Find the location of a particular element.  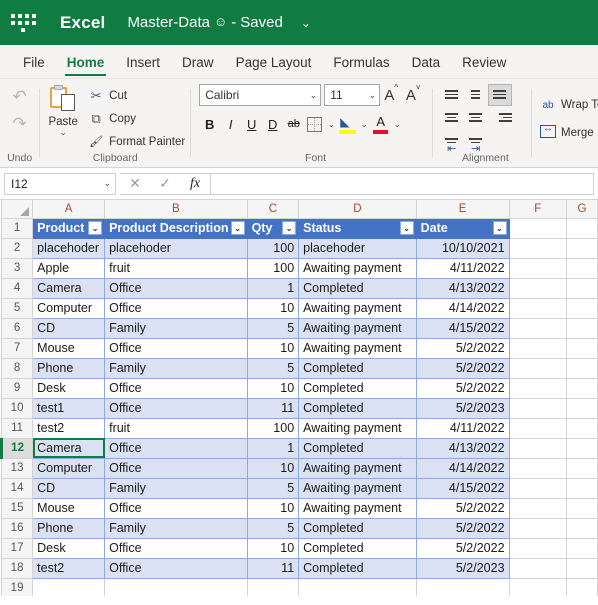

cell-A18: test2 is located at coordinates (69, 568).